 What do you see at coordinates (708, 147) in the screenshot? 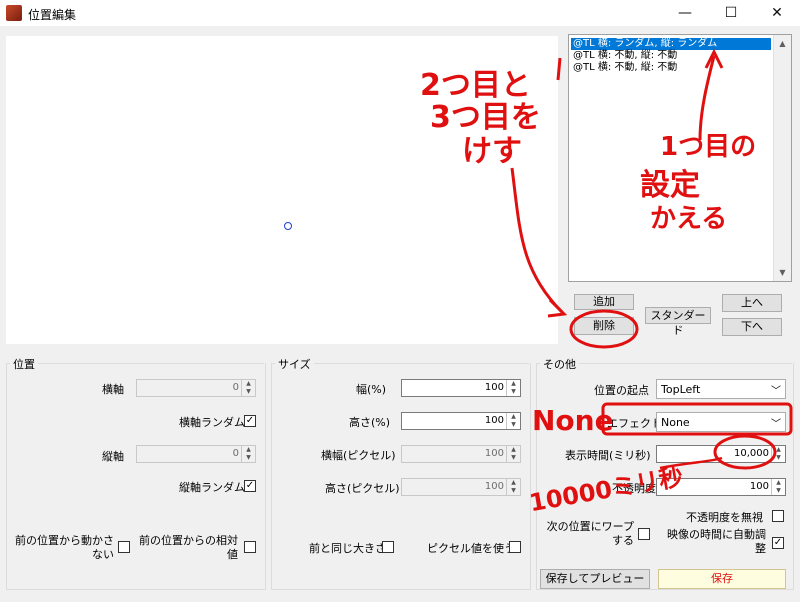
I see `annotation-text: 1つ目の` at bounding box center [708, 147].